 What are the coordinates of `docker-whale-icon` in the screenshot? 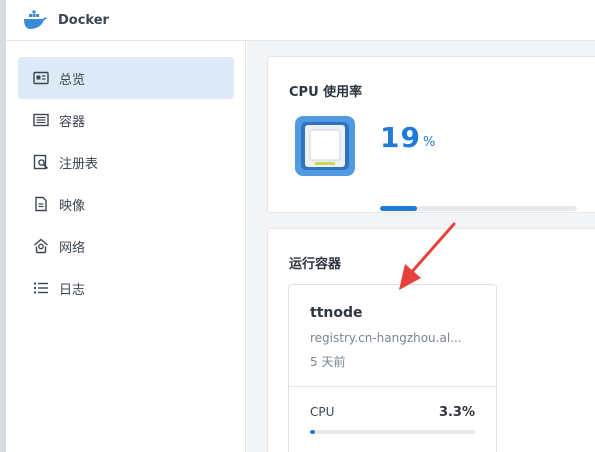 It's located at (35, 19).